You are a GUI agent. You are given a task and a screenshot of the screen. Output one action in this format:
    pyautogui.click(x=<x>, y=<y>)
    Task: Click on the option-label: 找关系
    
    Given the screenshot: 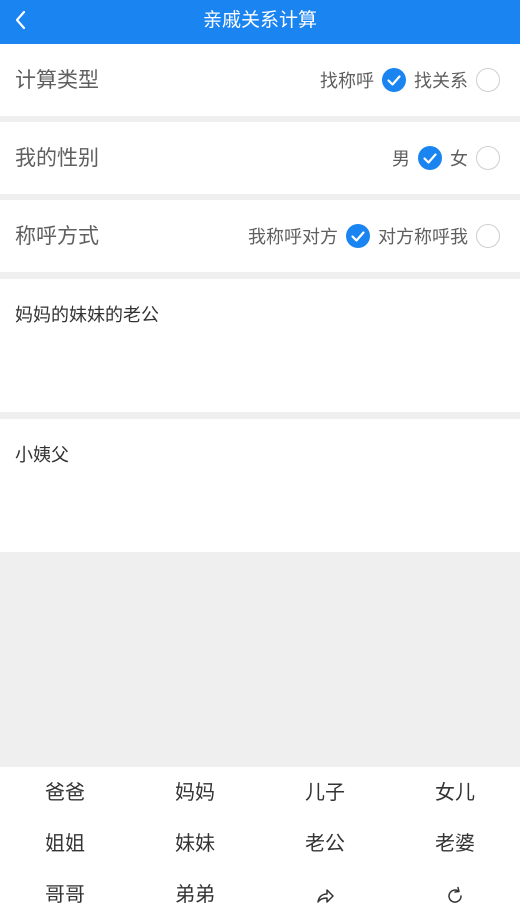 What is the action you would take?
    pyautogui.click(x=441, y=81)
    